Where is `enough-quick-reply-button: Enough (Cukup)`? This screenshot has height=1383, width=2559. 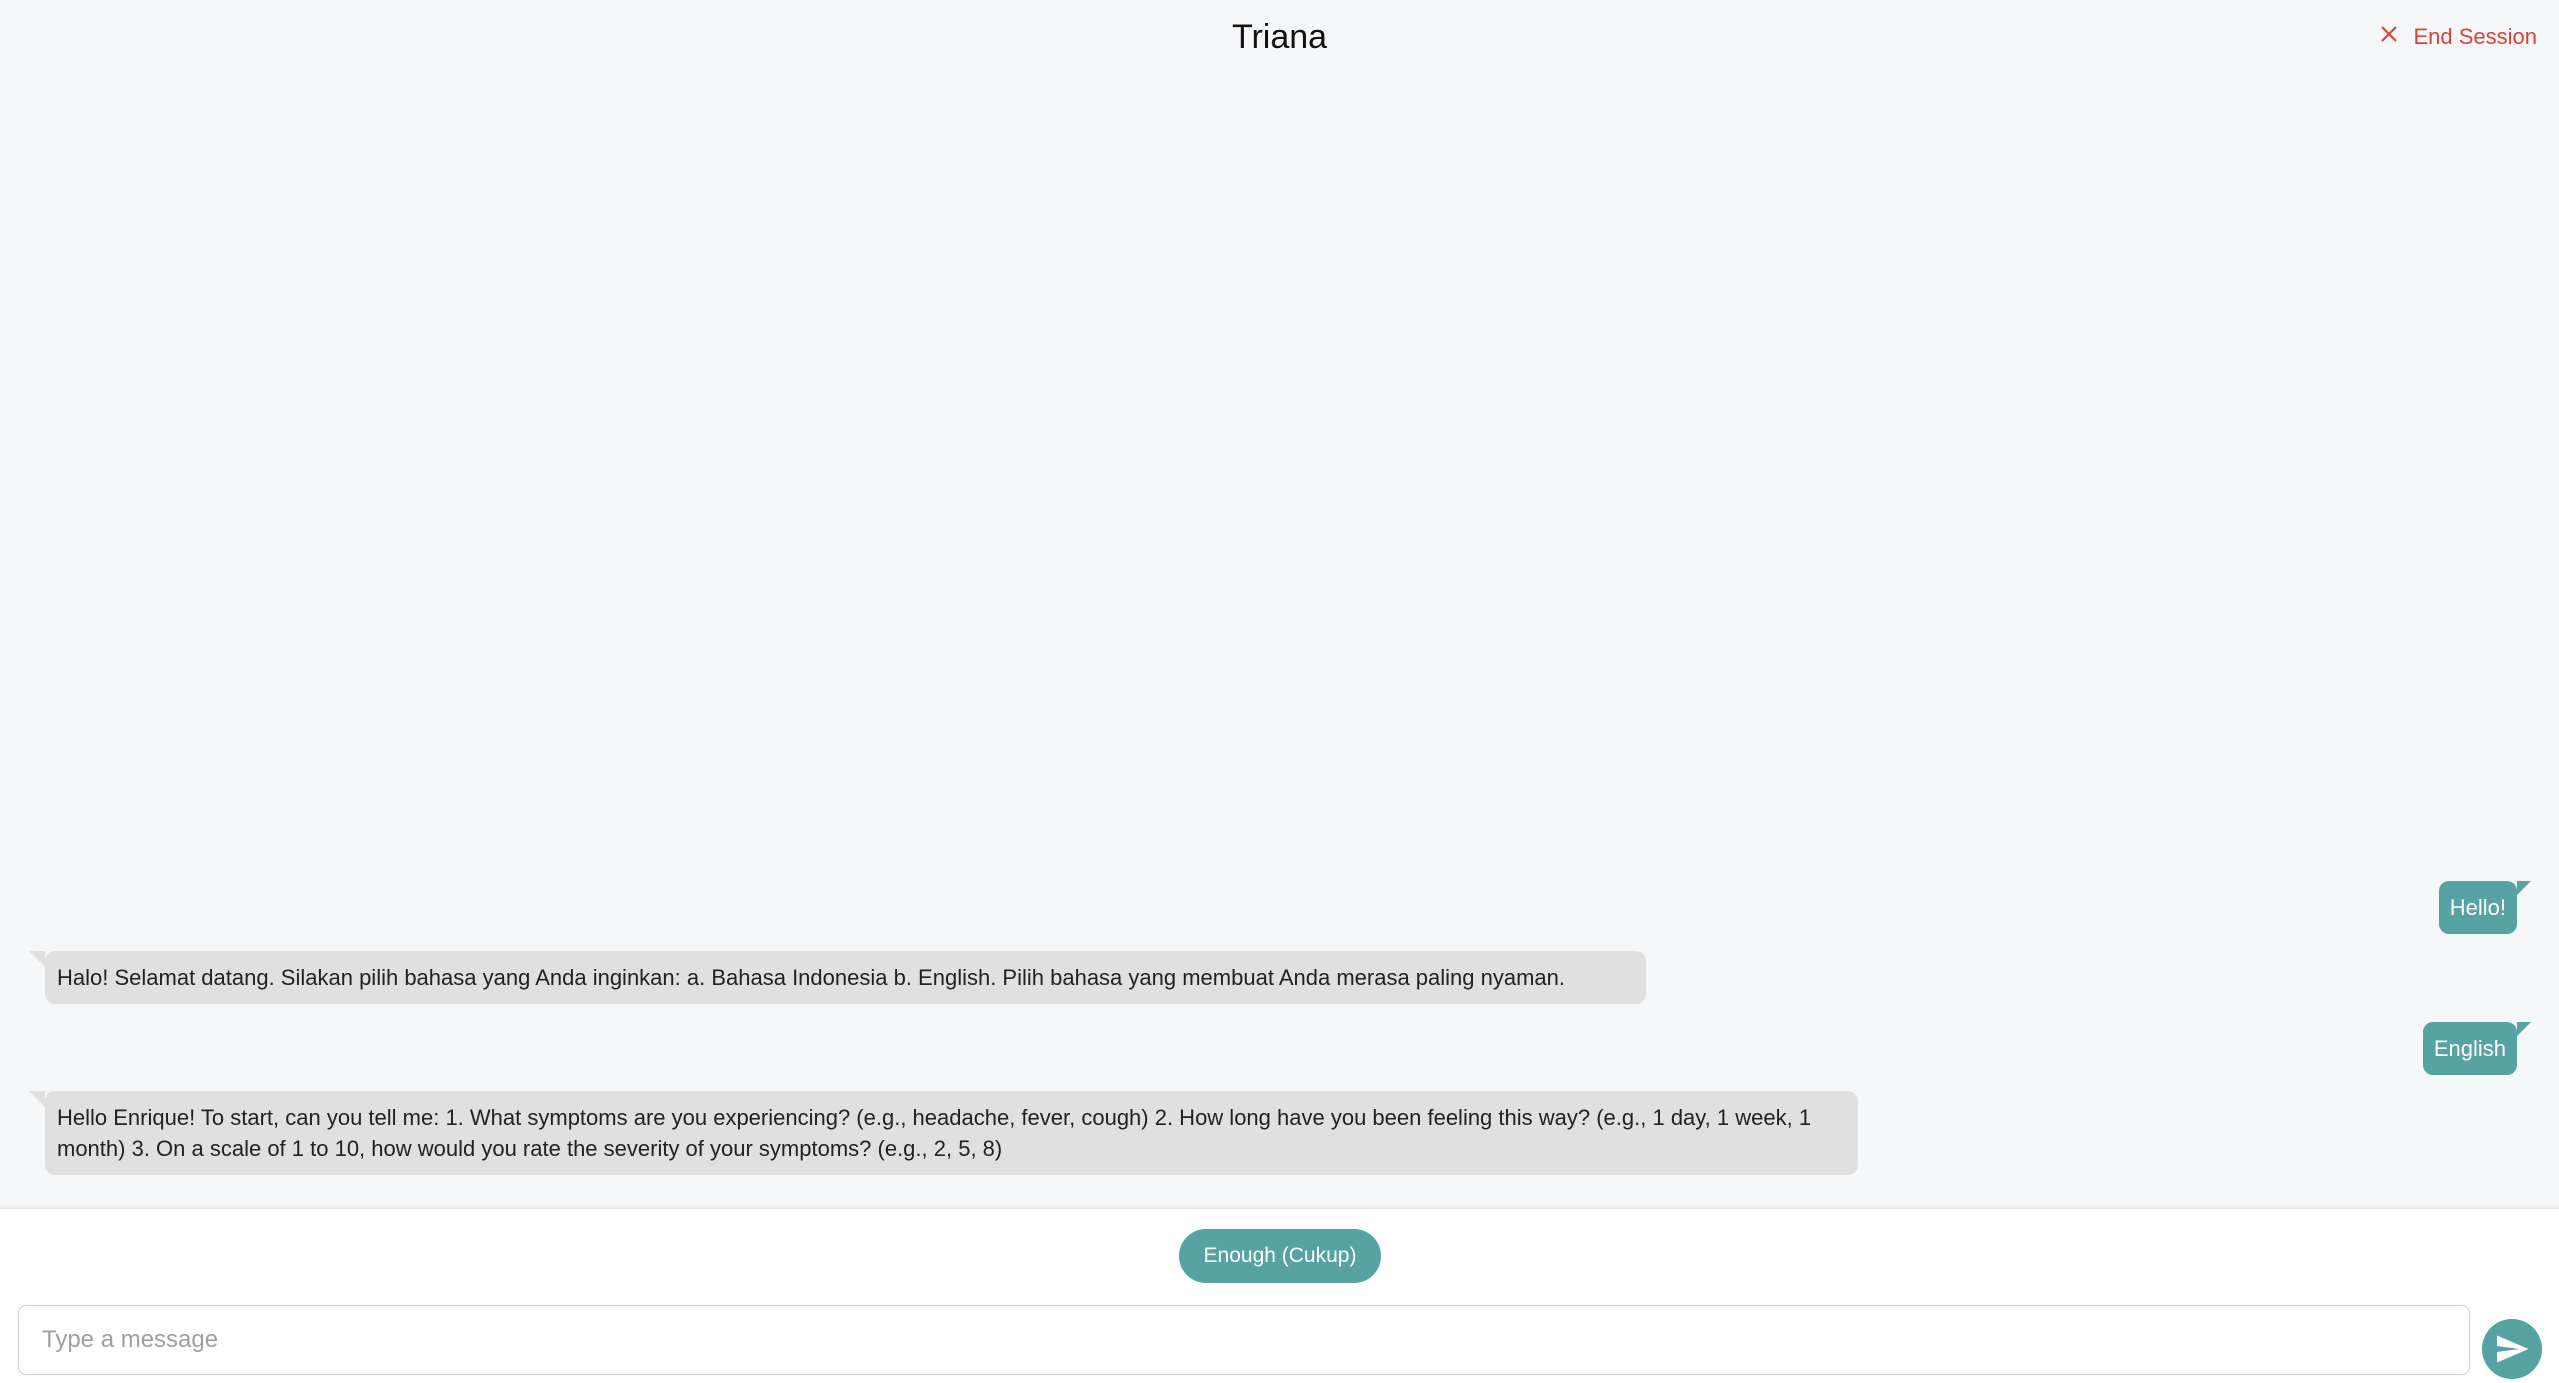
enough-quick-reply-button: Enough (Cukup) is located at coordinates (1280, 1256).